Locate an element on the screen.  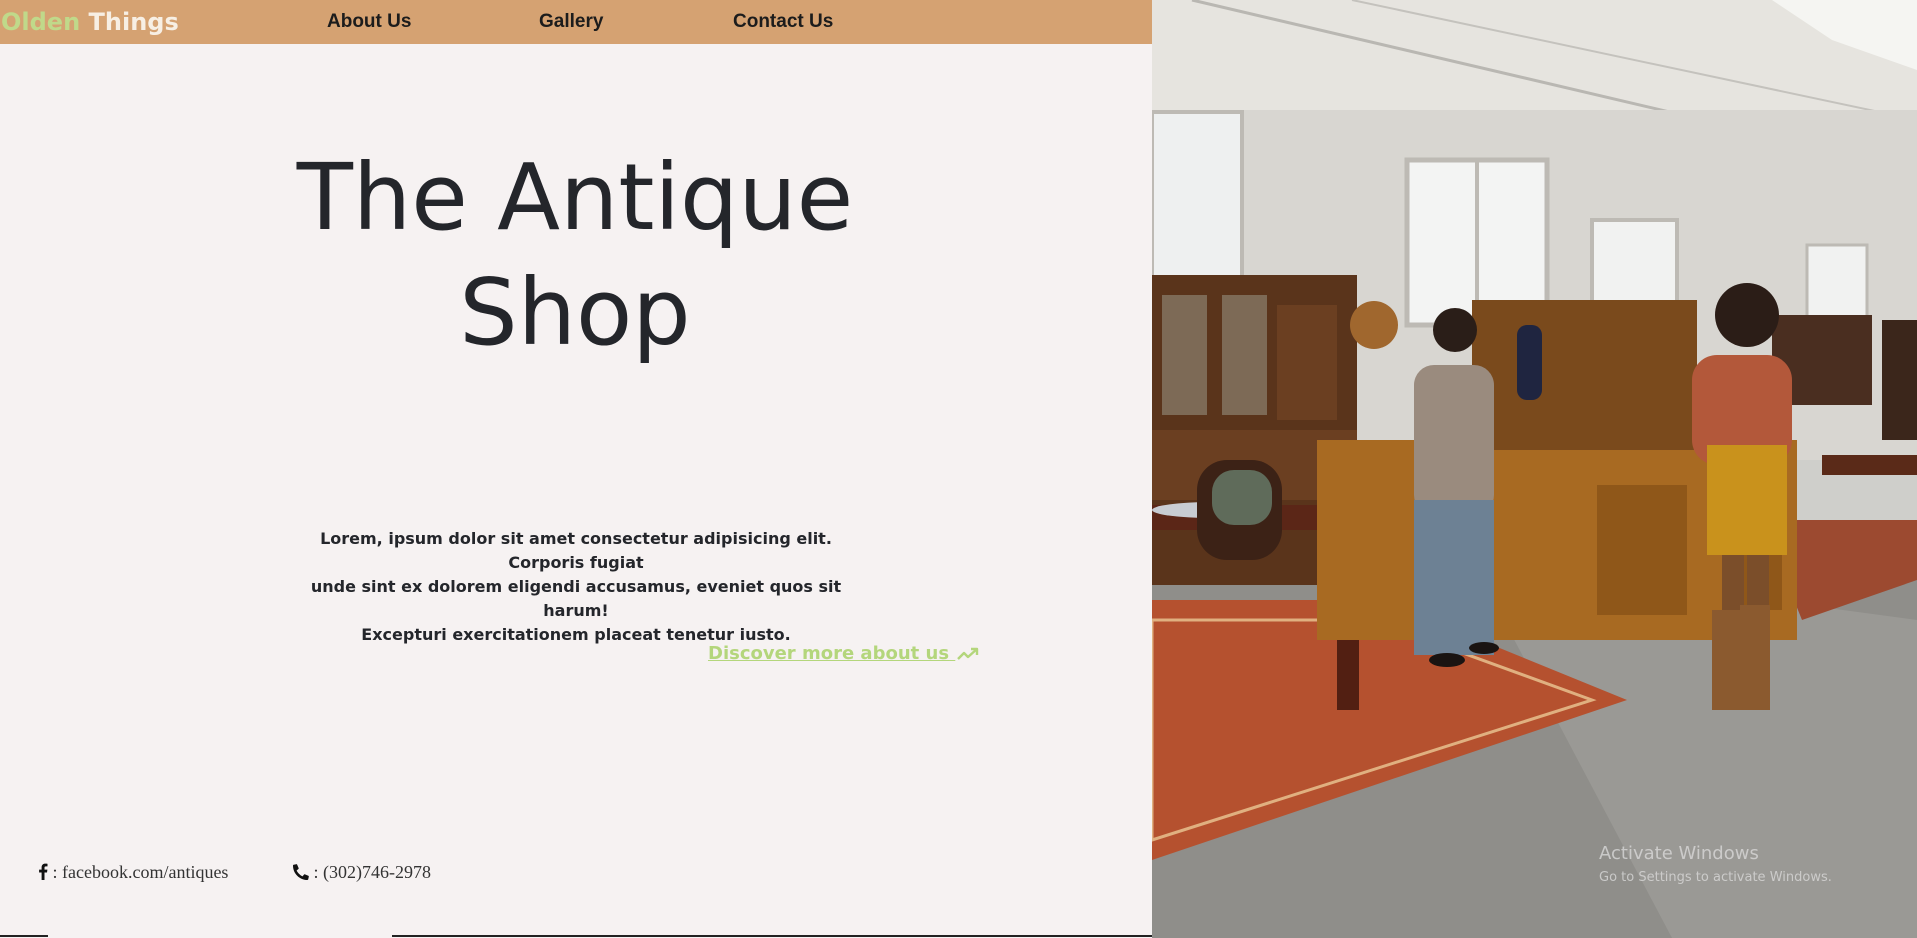
discover-more-link: Discover more about us is located at coordinates (843, 653).